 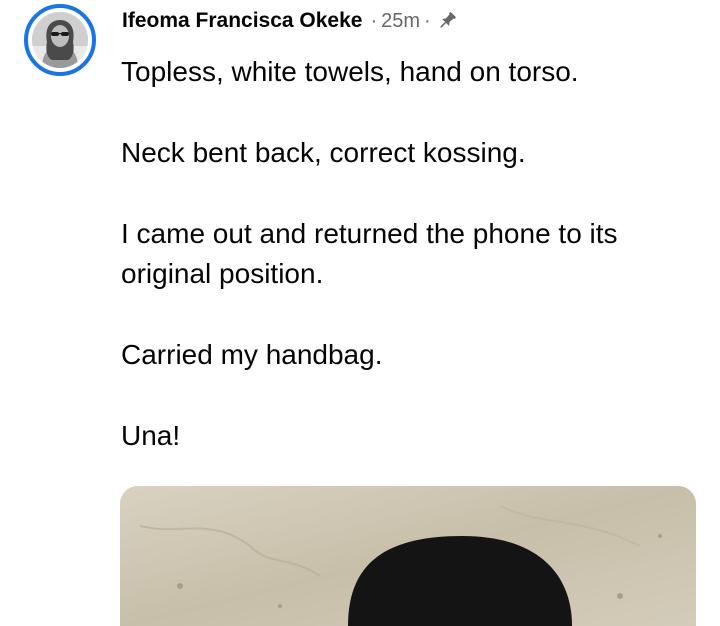 I want to click on avatar-image, so click(x=60, y=40).